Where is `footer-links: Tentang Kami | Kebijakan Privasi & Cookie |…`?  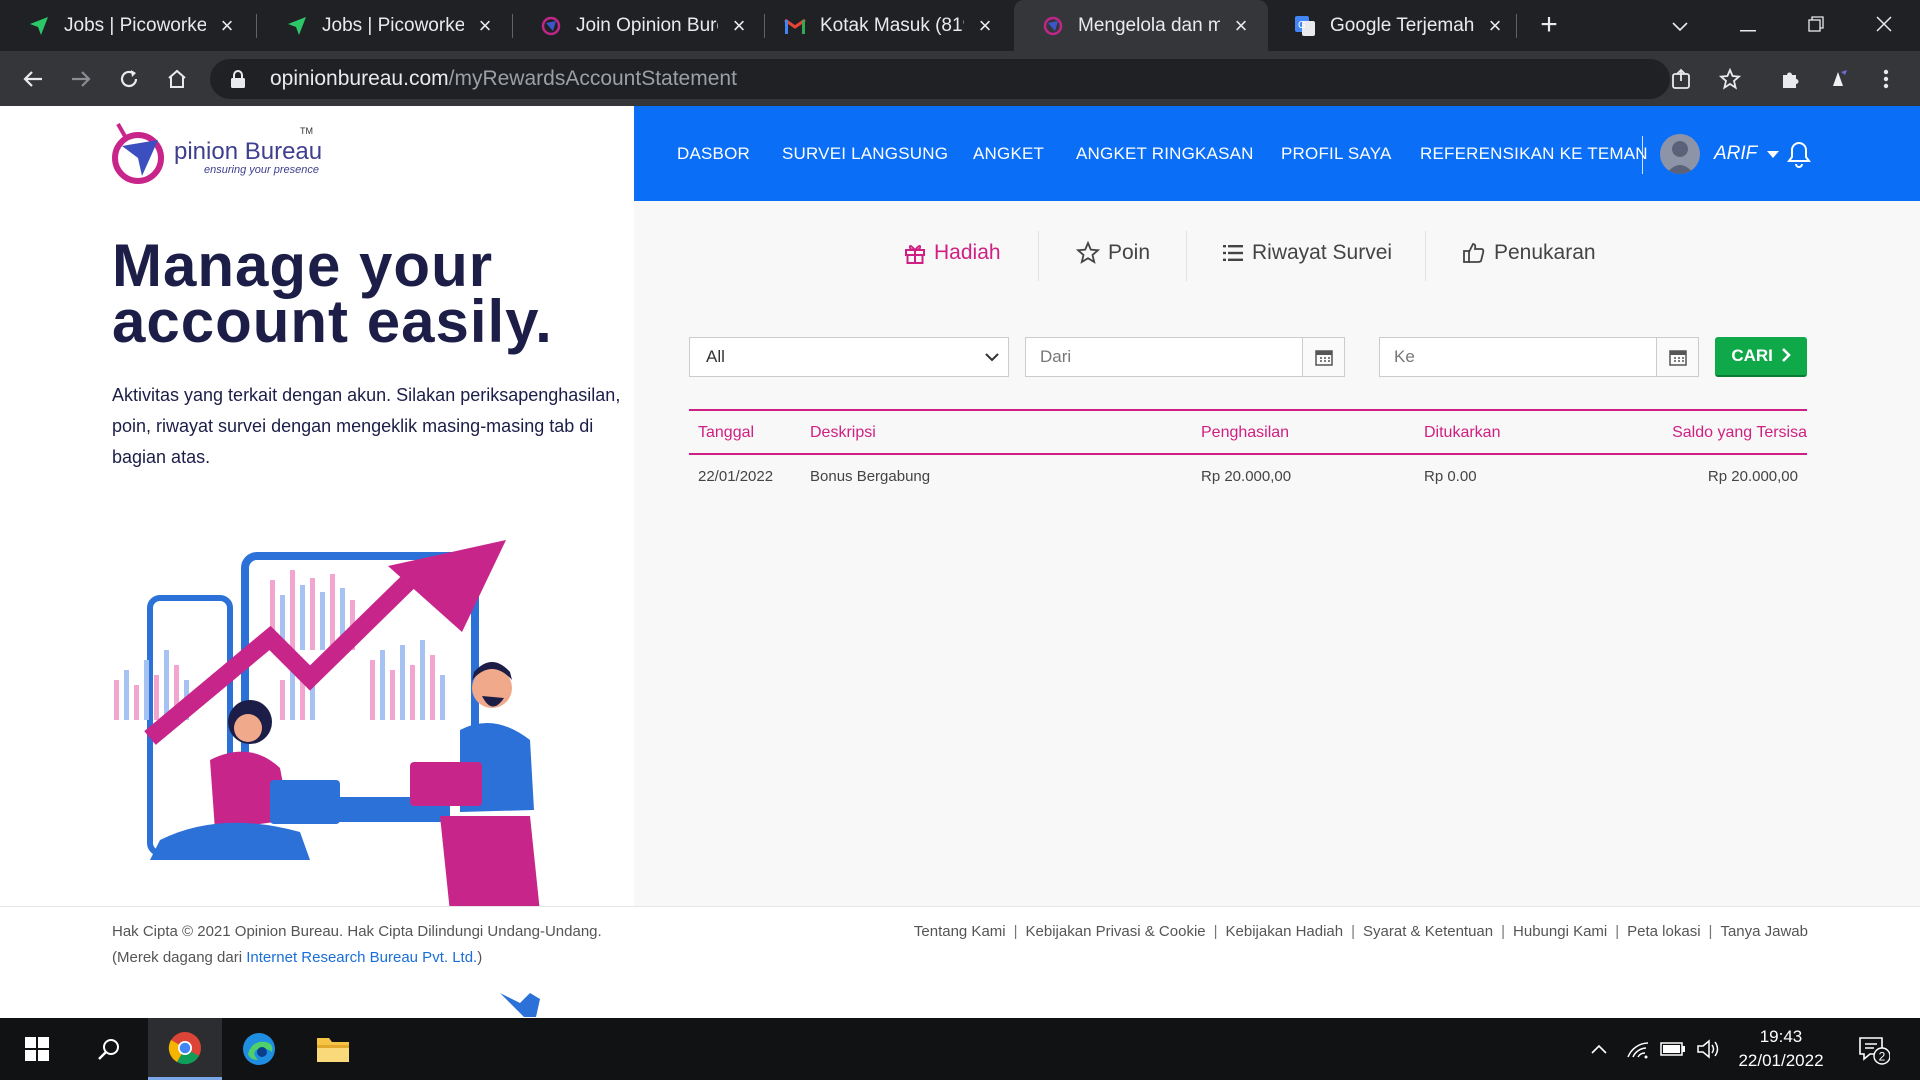 footer-links: Tentang Kami | Kebijakan Privasi & Cookie |… is located at coordinates (1361, 932).